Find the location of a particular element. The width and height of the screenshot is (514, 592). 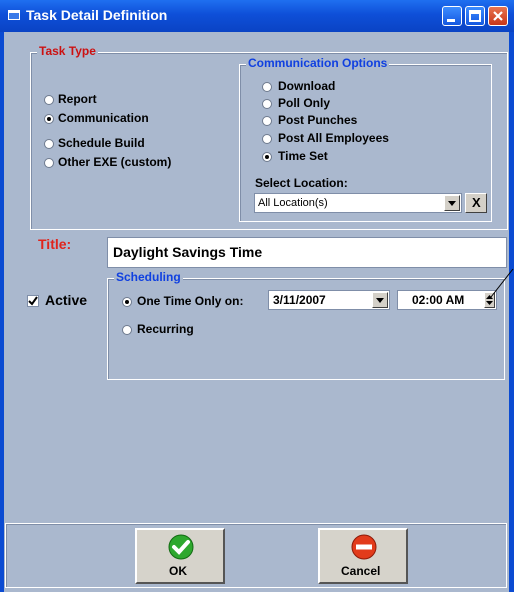

cancel-button: Cancel is located at coordinates (363, 556).